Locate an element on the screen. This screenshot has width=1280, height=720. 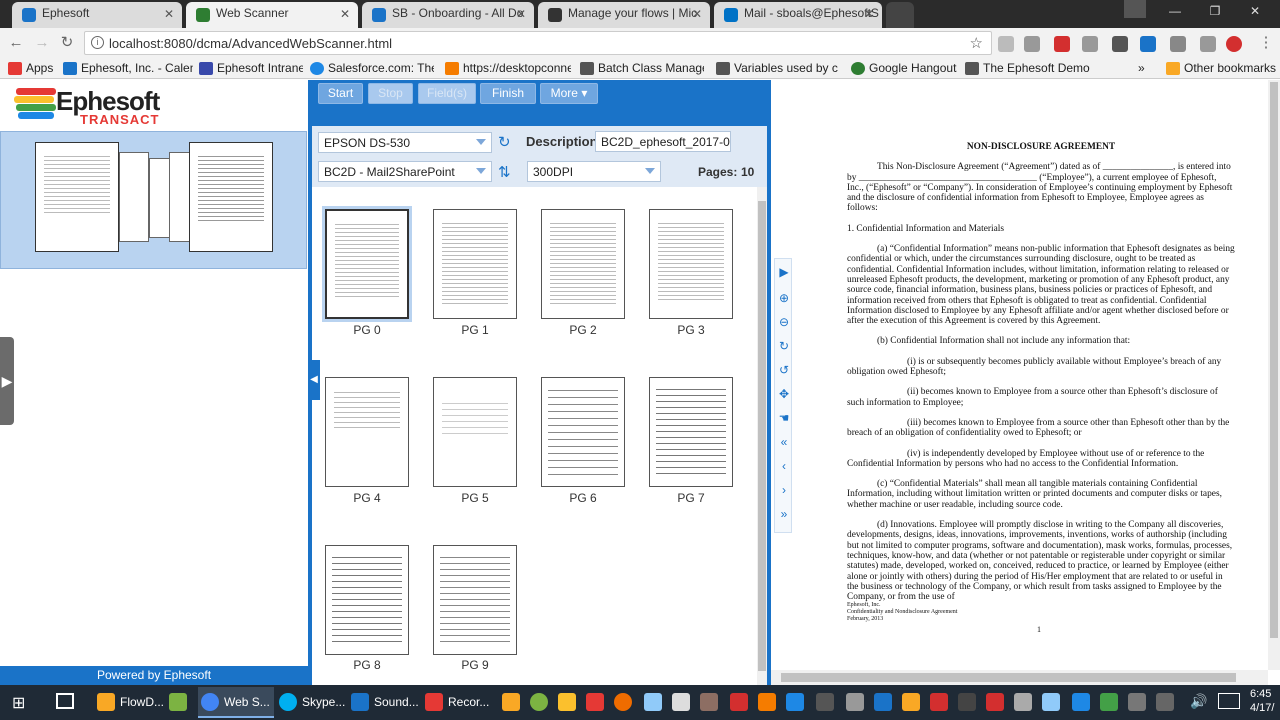
bookmark-batch-class: Batch Class Managem is located at coordinates (642, 68).